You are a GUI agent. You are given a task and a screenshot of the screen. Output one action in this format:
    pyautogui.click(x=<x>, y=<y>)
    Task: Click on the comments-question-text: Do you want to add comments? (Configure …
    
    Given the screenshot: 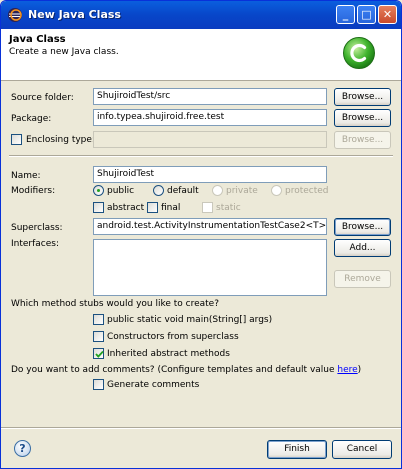 What is the action you would take?
    pyautogui.click(x=174, y=370)
    